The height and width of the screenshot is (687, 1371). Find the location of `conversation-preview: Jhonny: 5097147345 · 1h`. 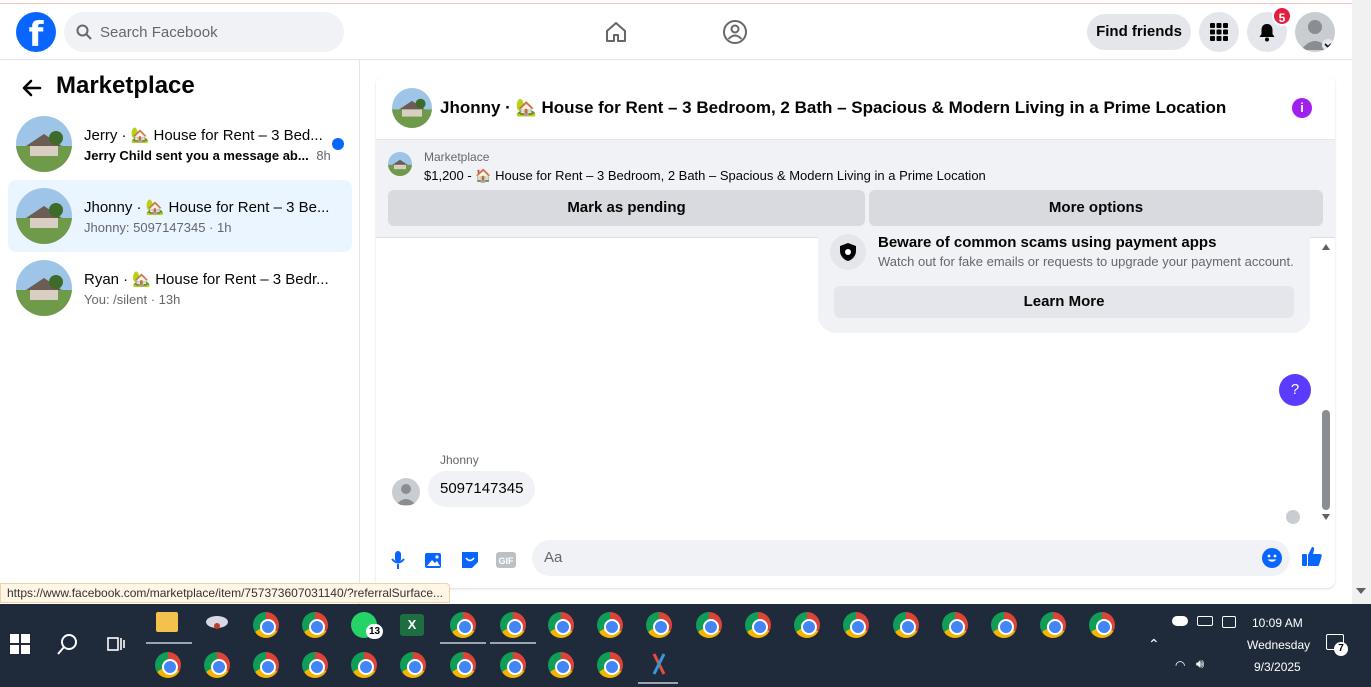

conversation-preview: Jhonny: 5097147345 · 1h is located at coordinates (158, 227).